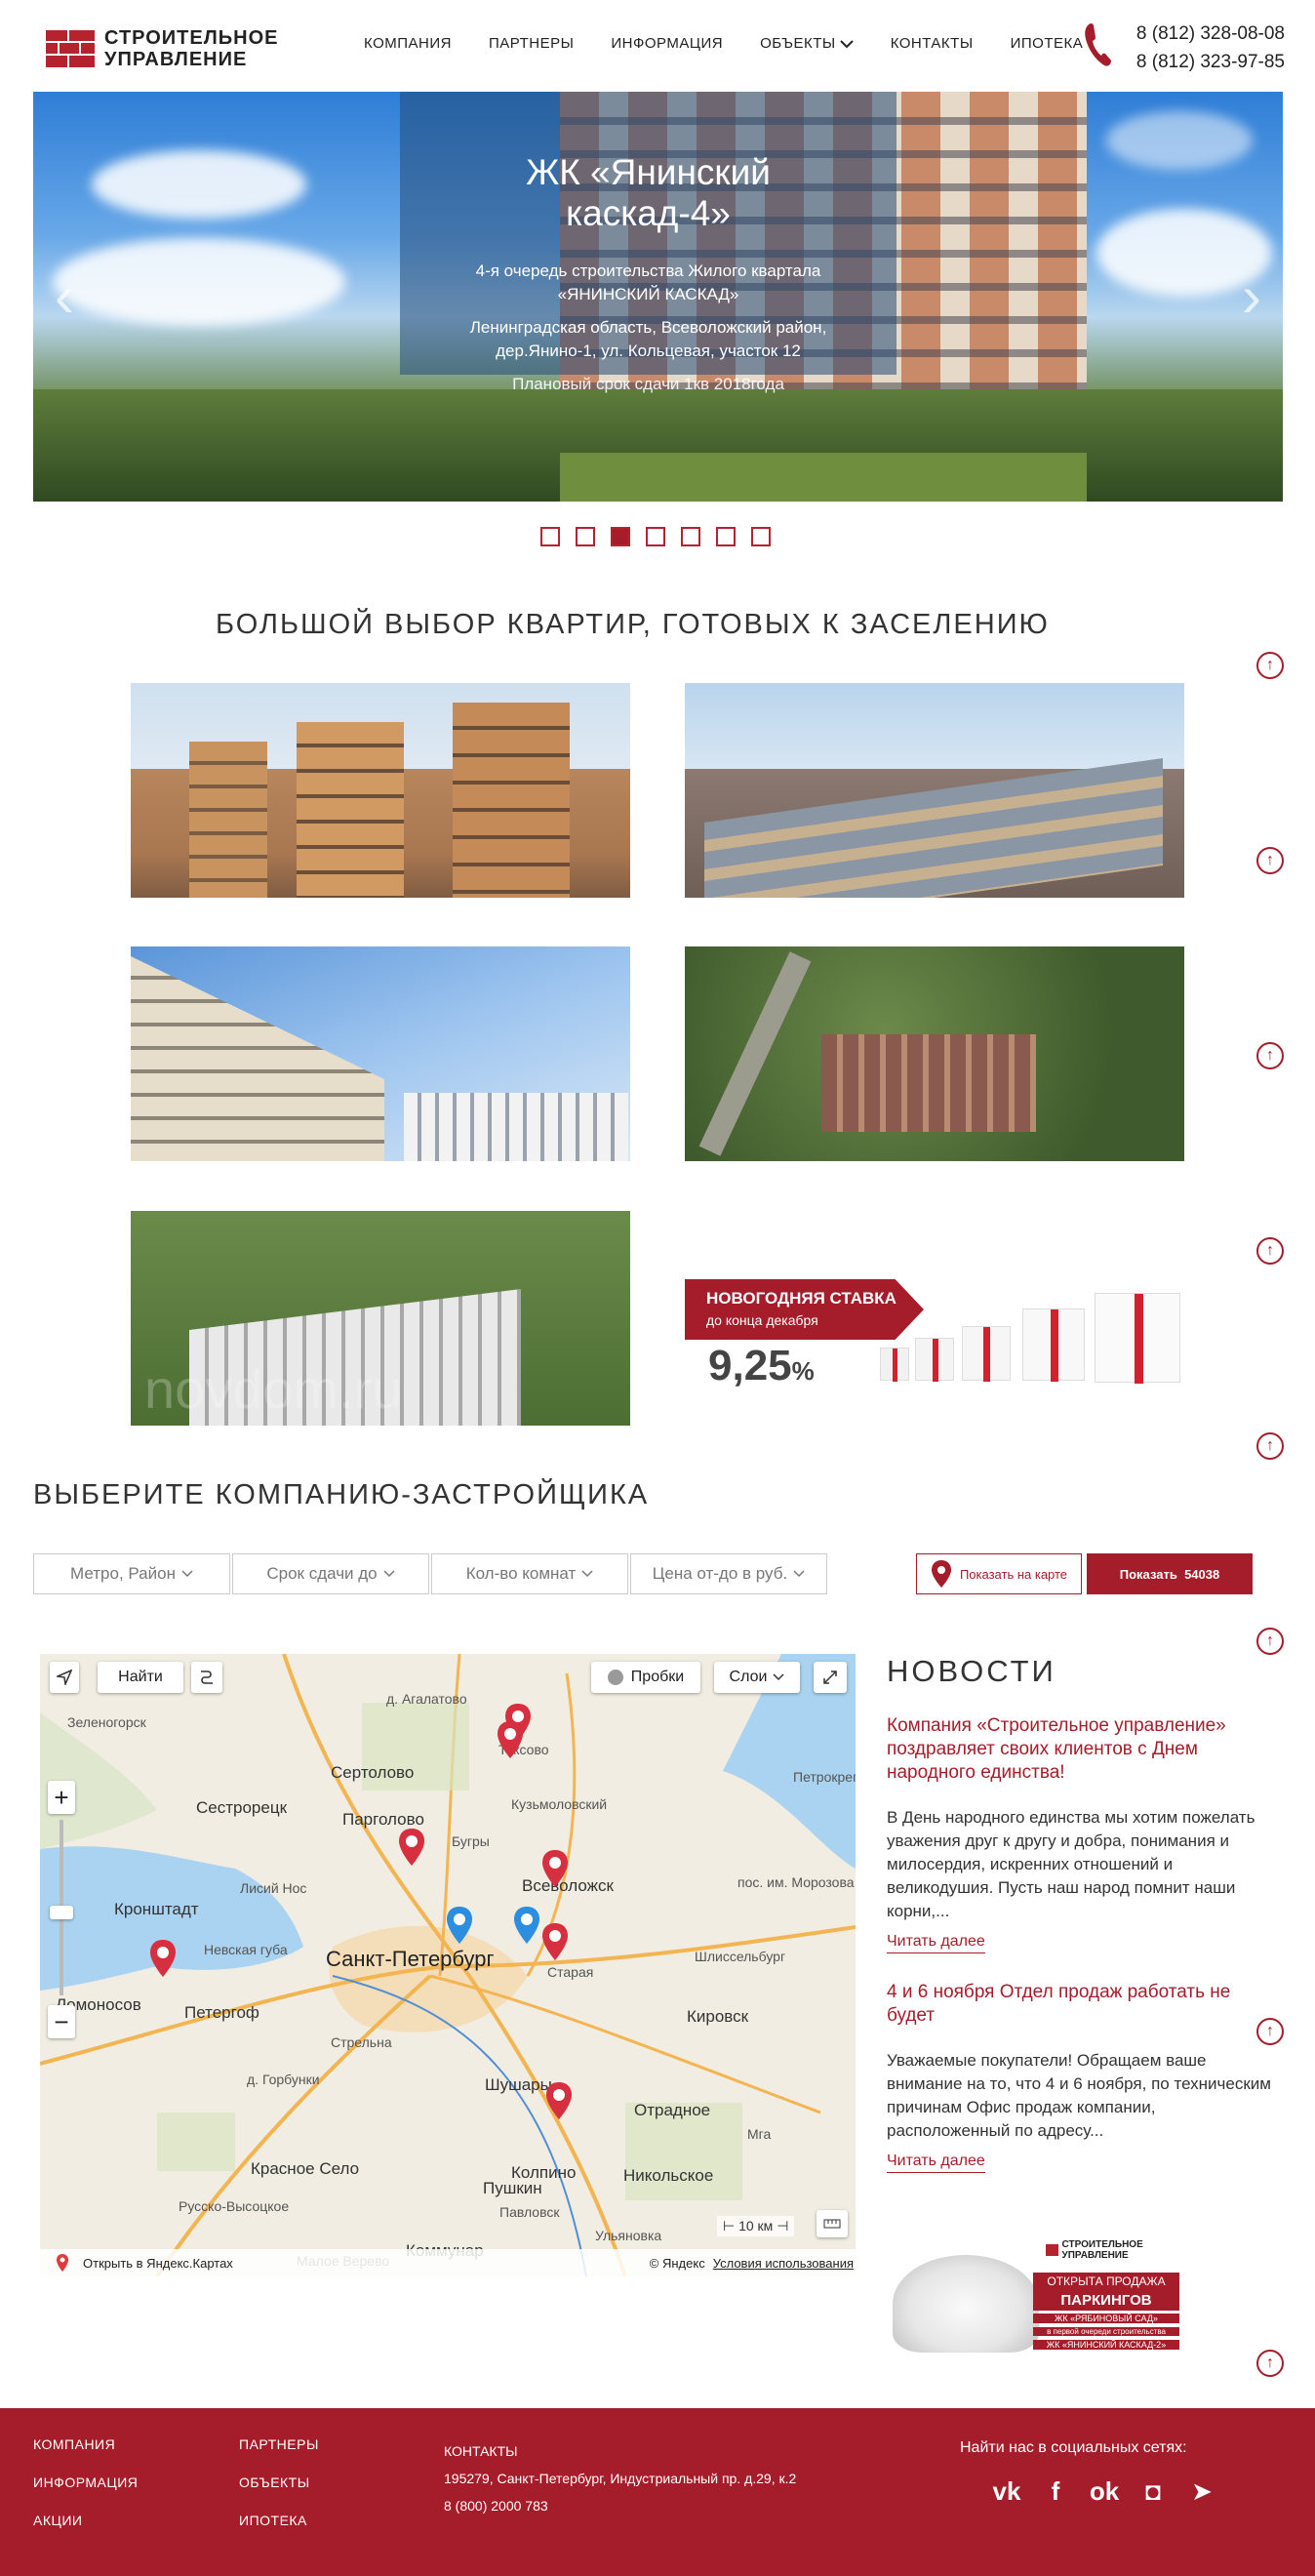 The width and height of the screenshot is (1315, 2576). What do you see at coordinates (807, 43) in the screenshot?
I see `nav-objects: Объекты` at bounding box center [807, 43].